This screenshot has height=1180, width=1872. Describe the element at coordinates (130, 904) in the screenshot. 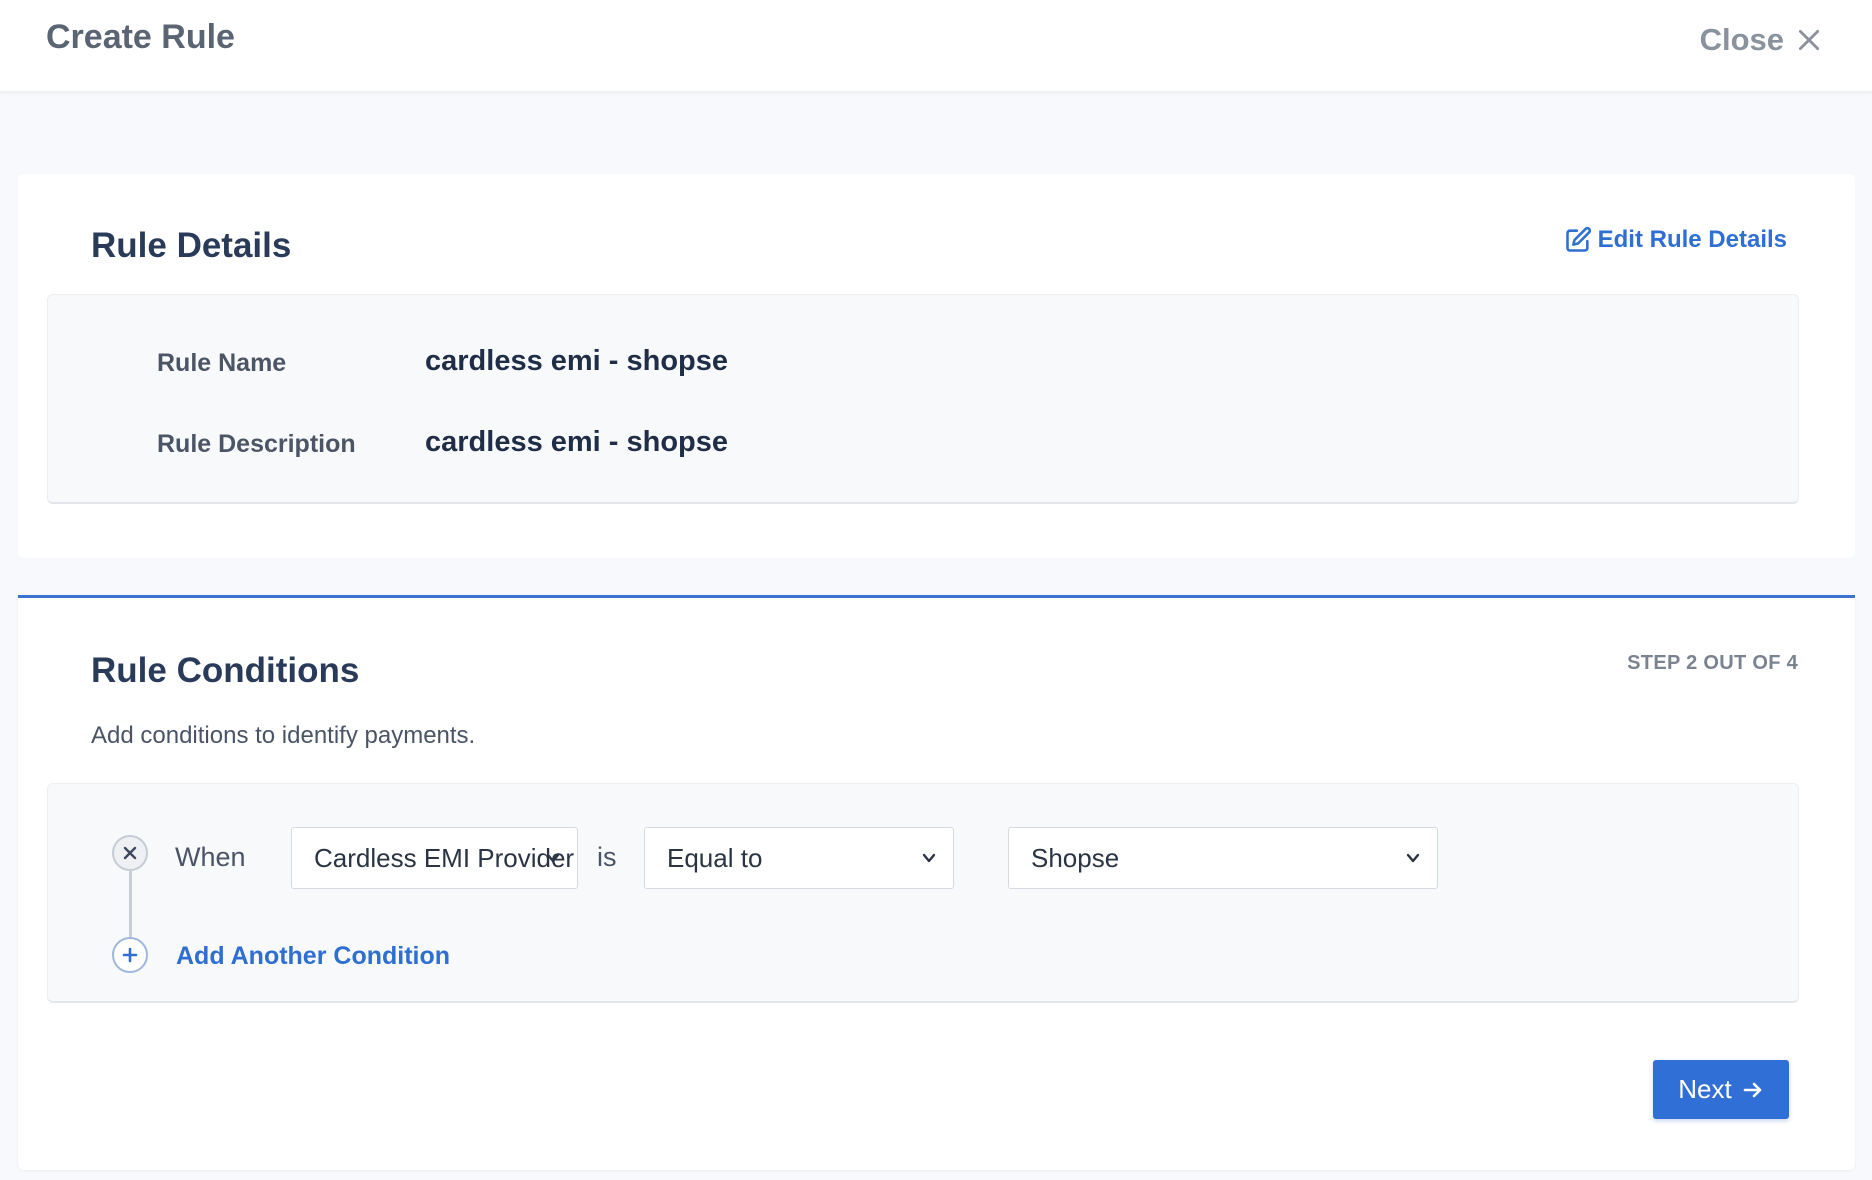

I see `condition-connector-line` at that location.